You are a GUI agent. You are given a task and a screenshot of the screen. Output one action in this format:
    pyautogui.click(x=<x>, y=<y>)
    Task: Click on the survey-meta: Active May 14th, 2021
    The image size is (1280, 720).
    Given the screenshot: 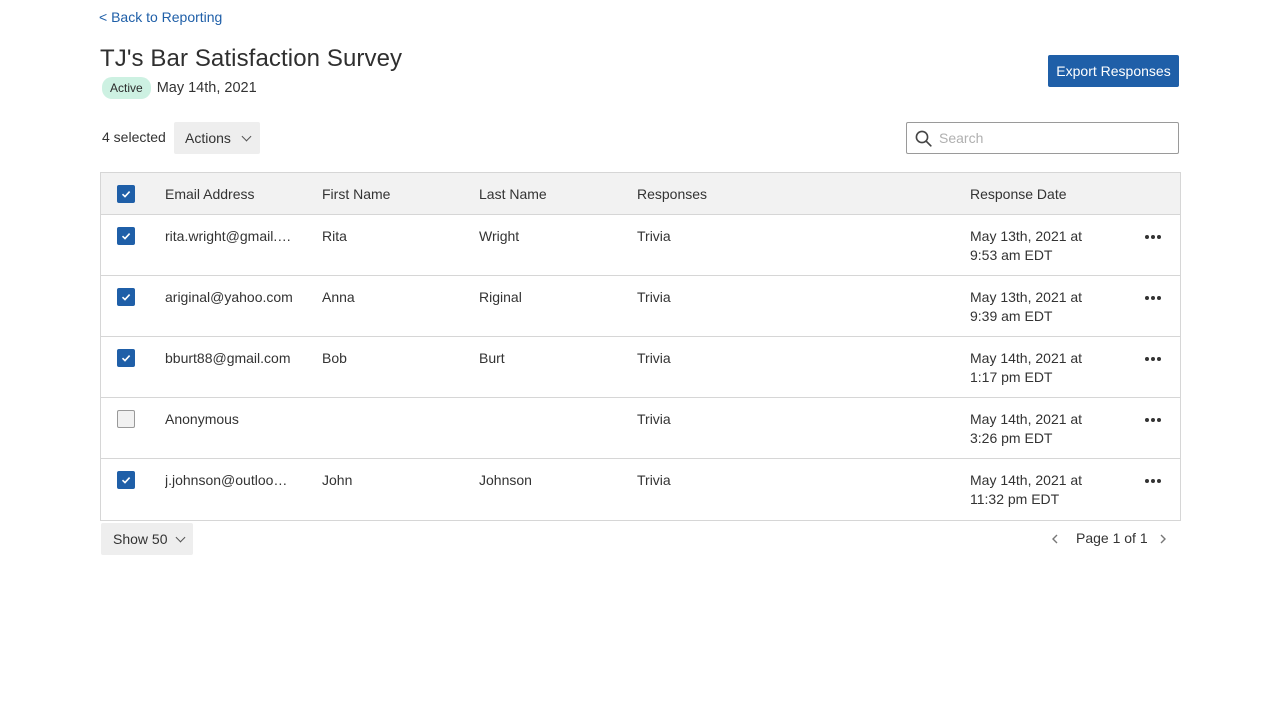 What is the action you would take?
    pyautogui.click(x=179, y=88)
    